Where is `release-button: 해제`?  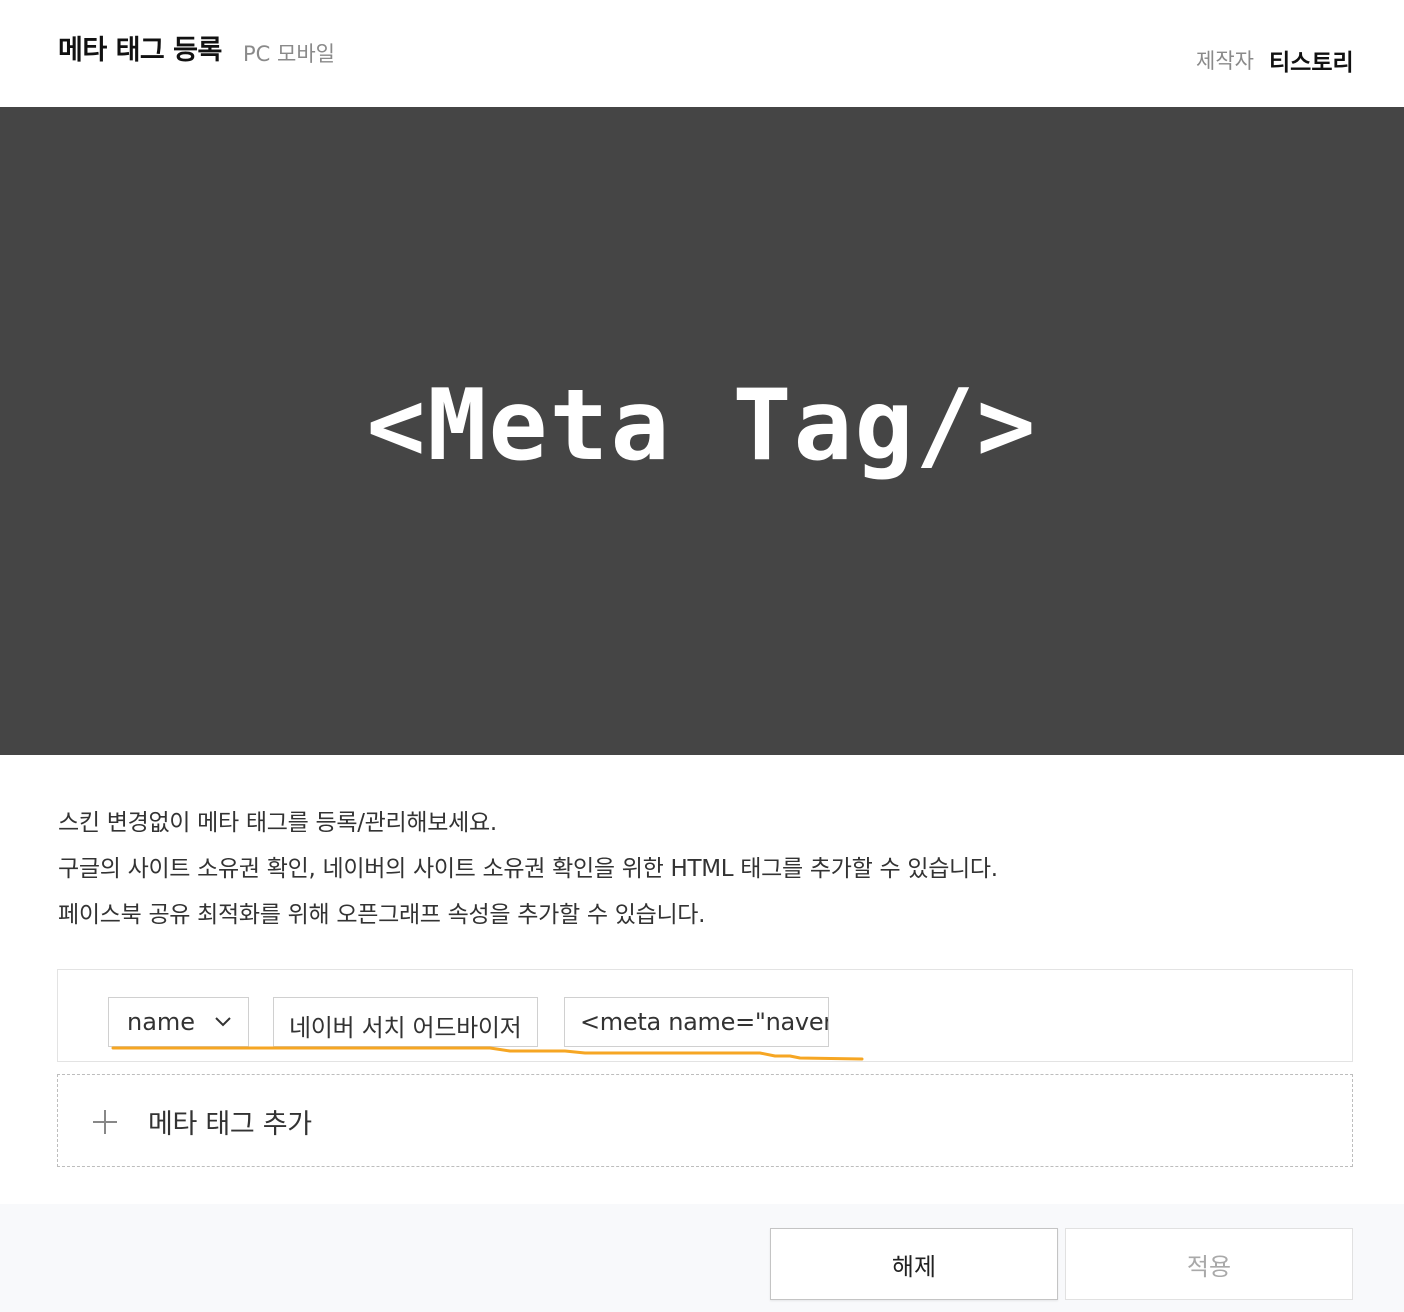
release-button: 해제 is located at coordinates (914, 1264).